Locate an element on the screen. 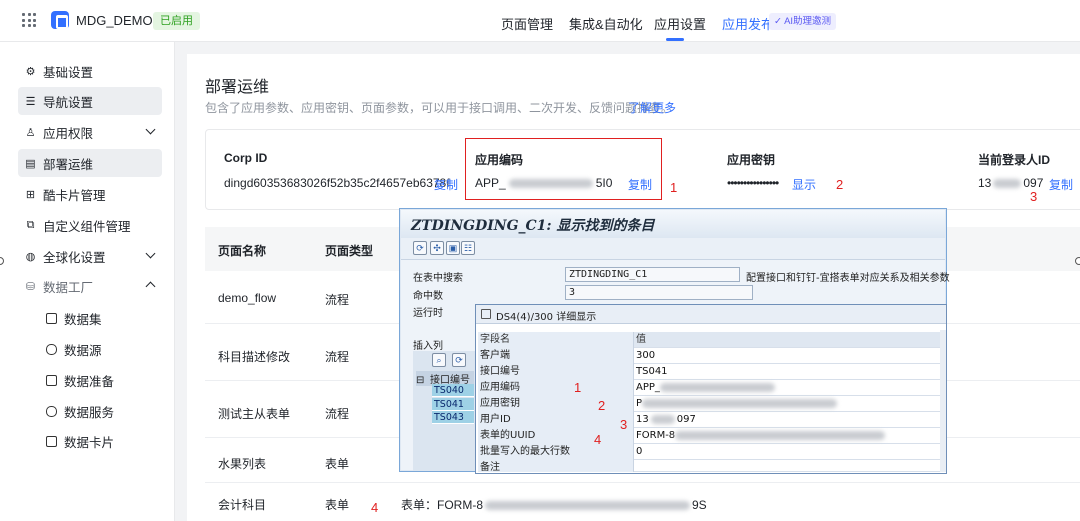 The width and height of the screenshot is (1080, 521). row-page-name: 测试主从表单 is located at coordinates (254, 414).